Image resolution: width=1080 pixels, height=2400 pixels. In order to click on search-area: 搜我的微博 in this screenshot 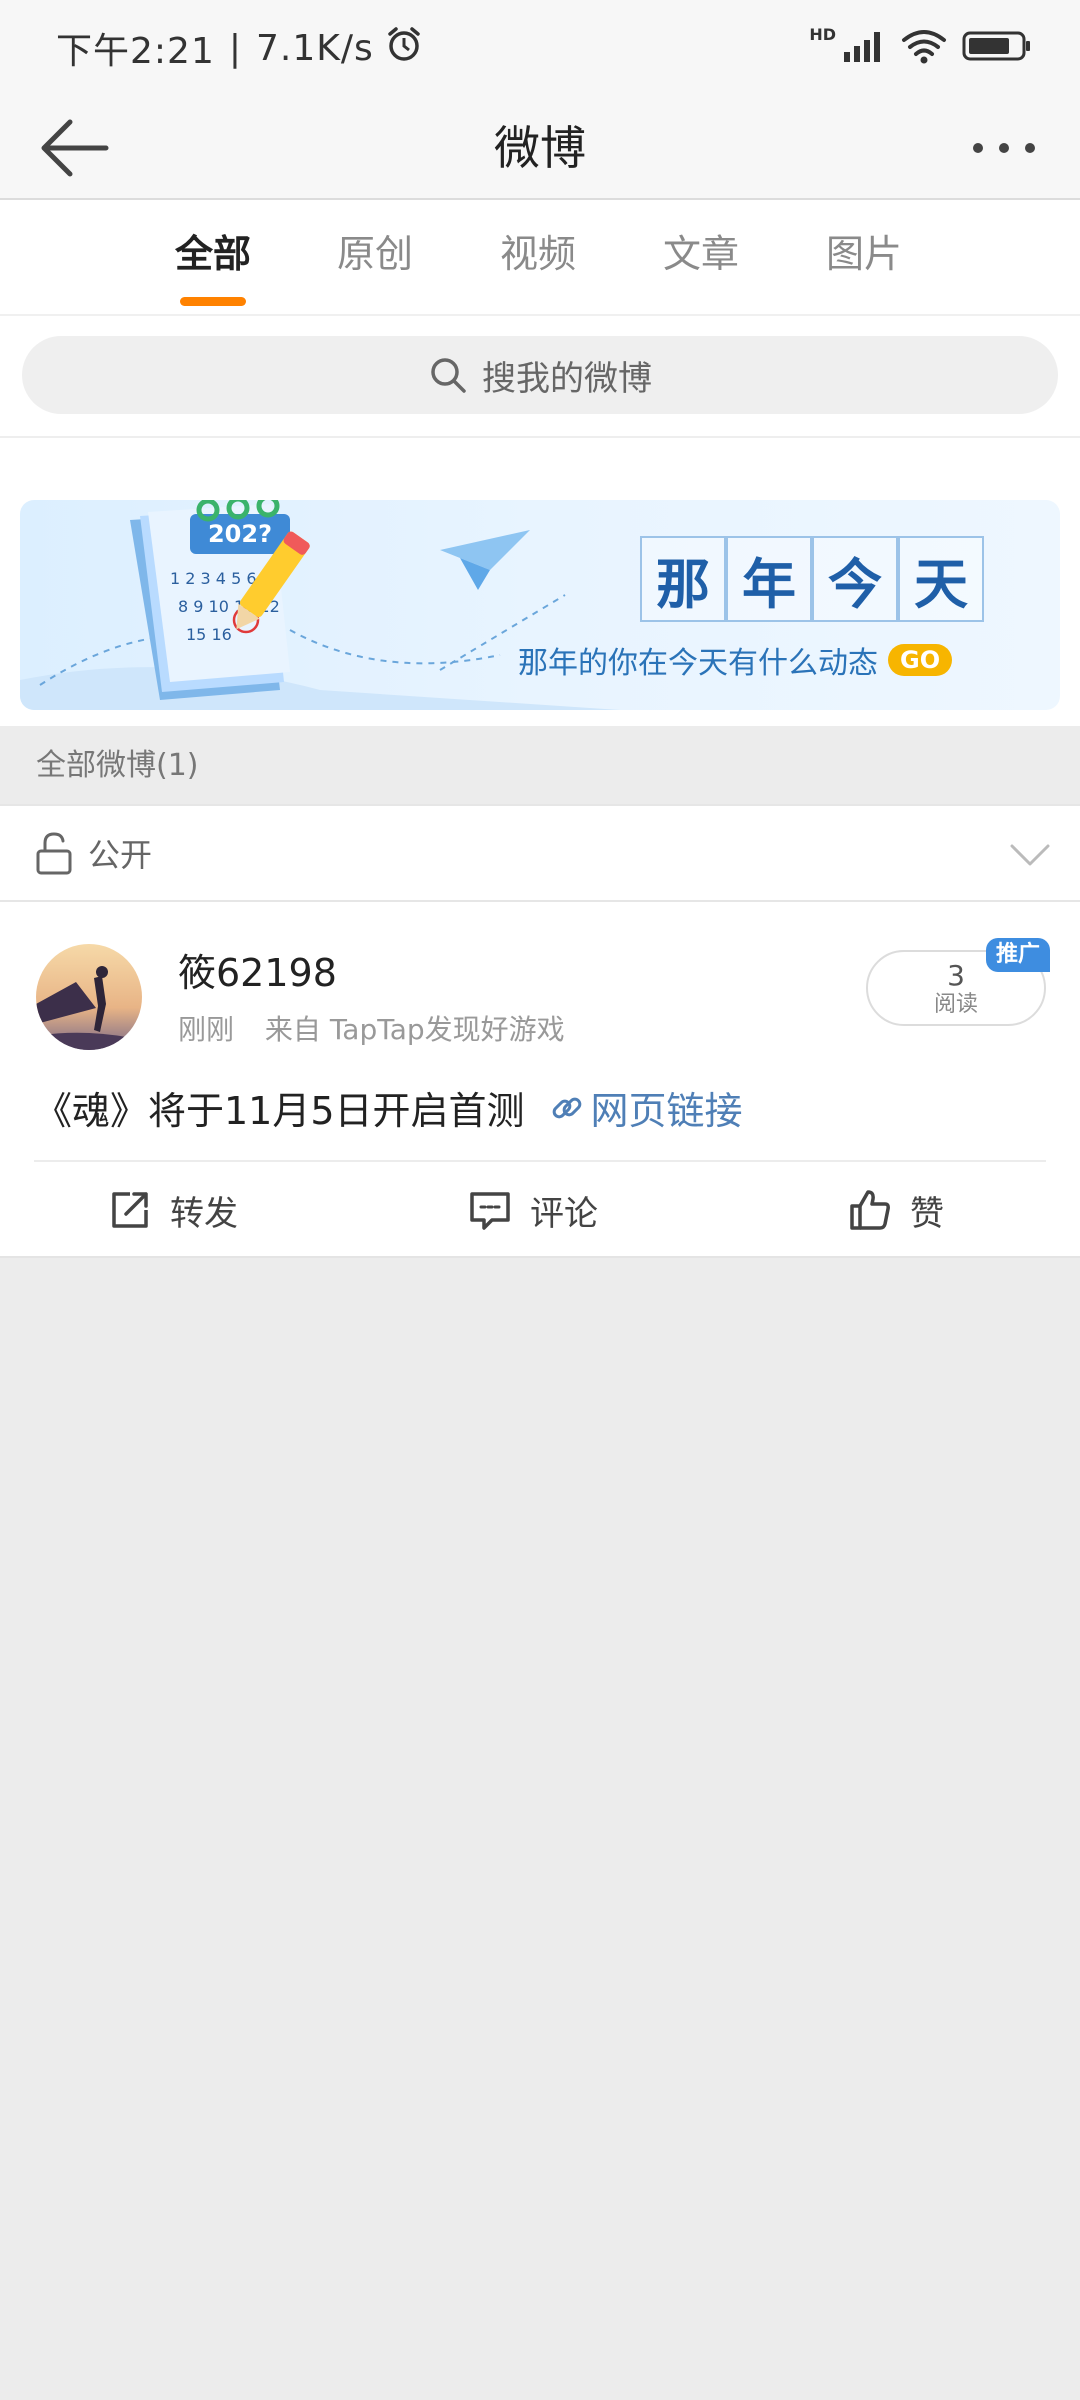, I will do `click(540, 377)`.